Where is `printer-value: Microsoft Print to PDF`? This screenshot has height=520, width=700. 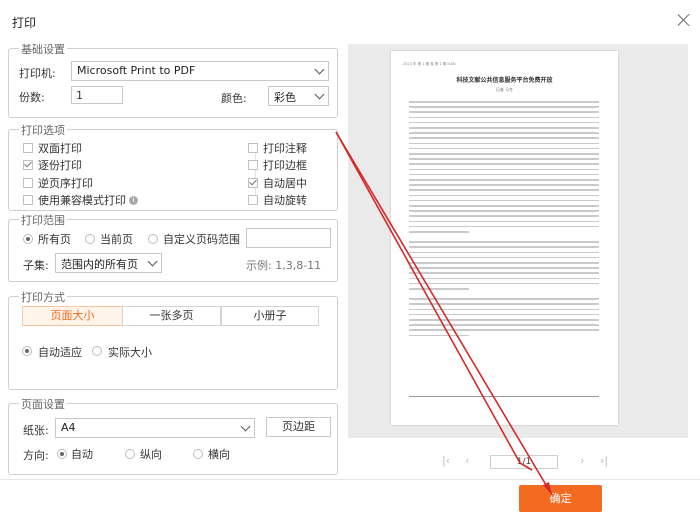 printer-value: Microsoft Print to PDF is located at coordinates (136, 70).